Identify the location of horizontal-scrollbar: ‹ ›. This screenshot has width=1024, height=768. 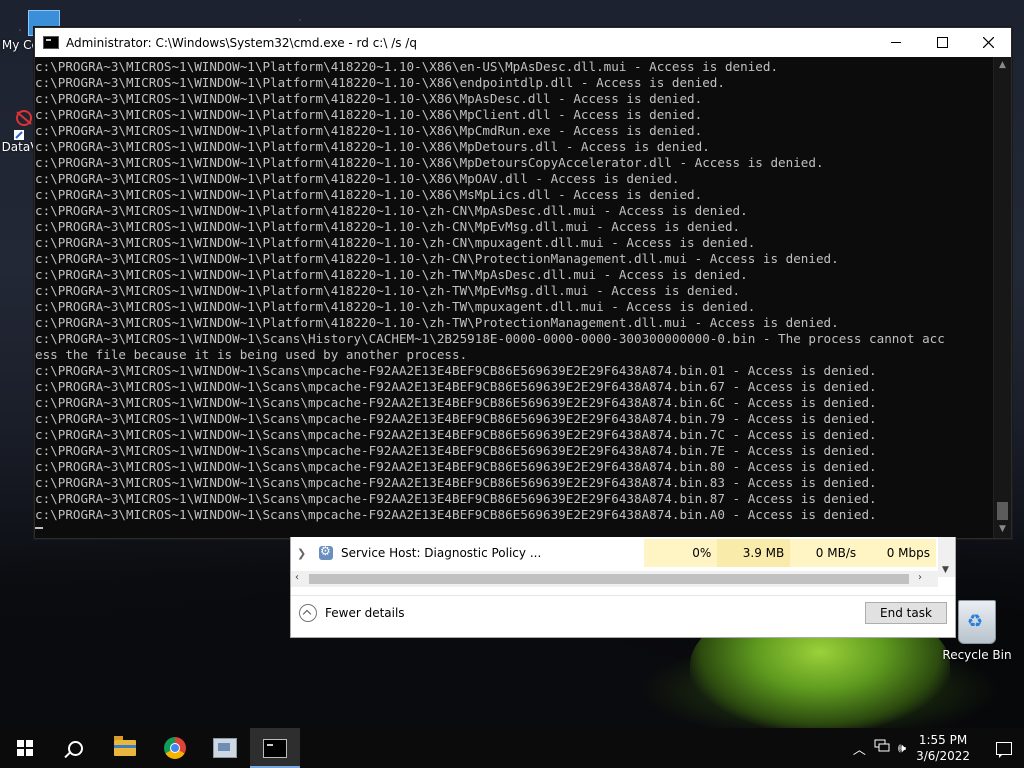
(614, 579).